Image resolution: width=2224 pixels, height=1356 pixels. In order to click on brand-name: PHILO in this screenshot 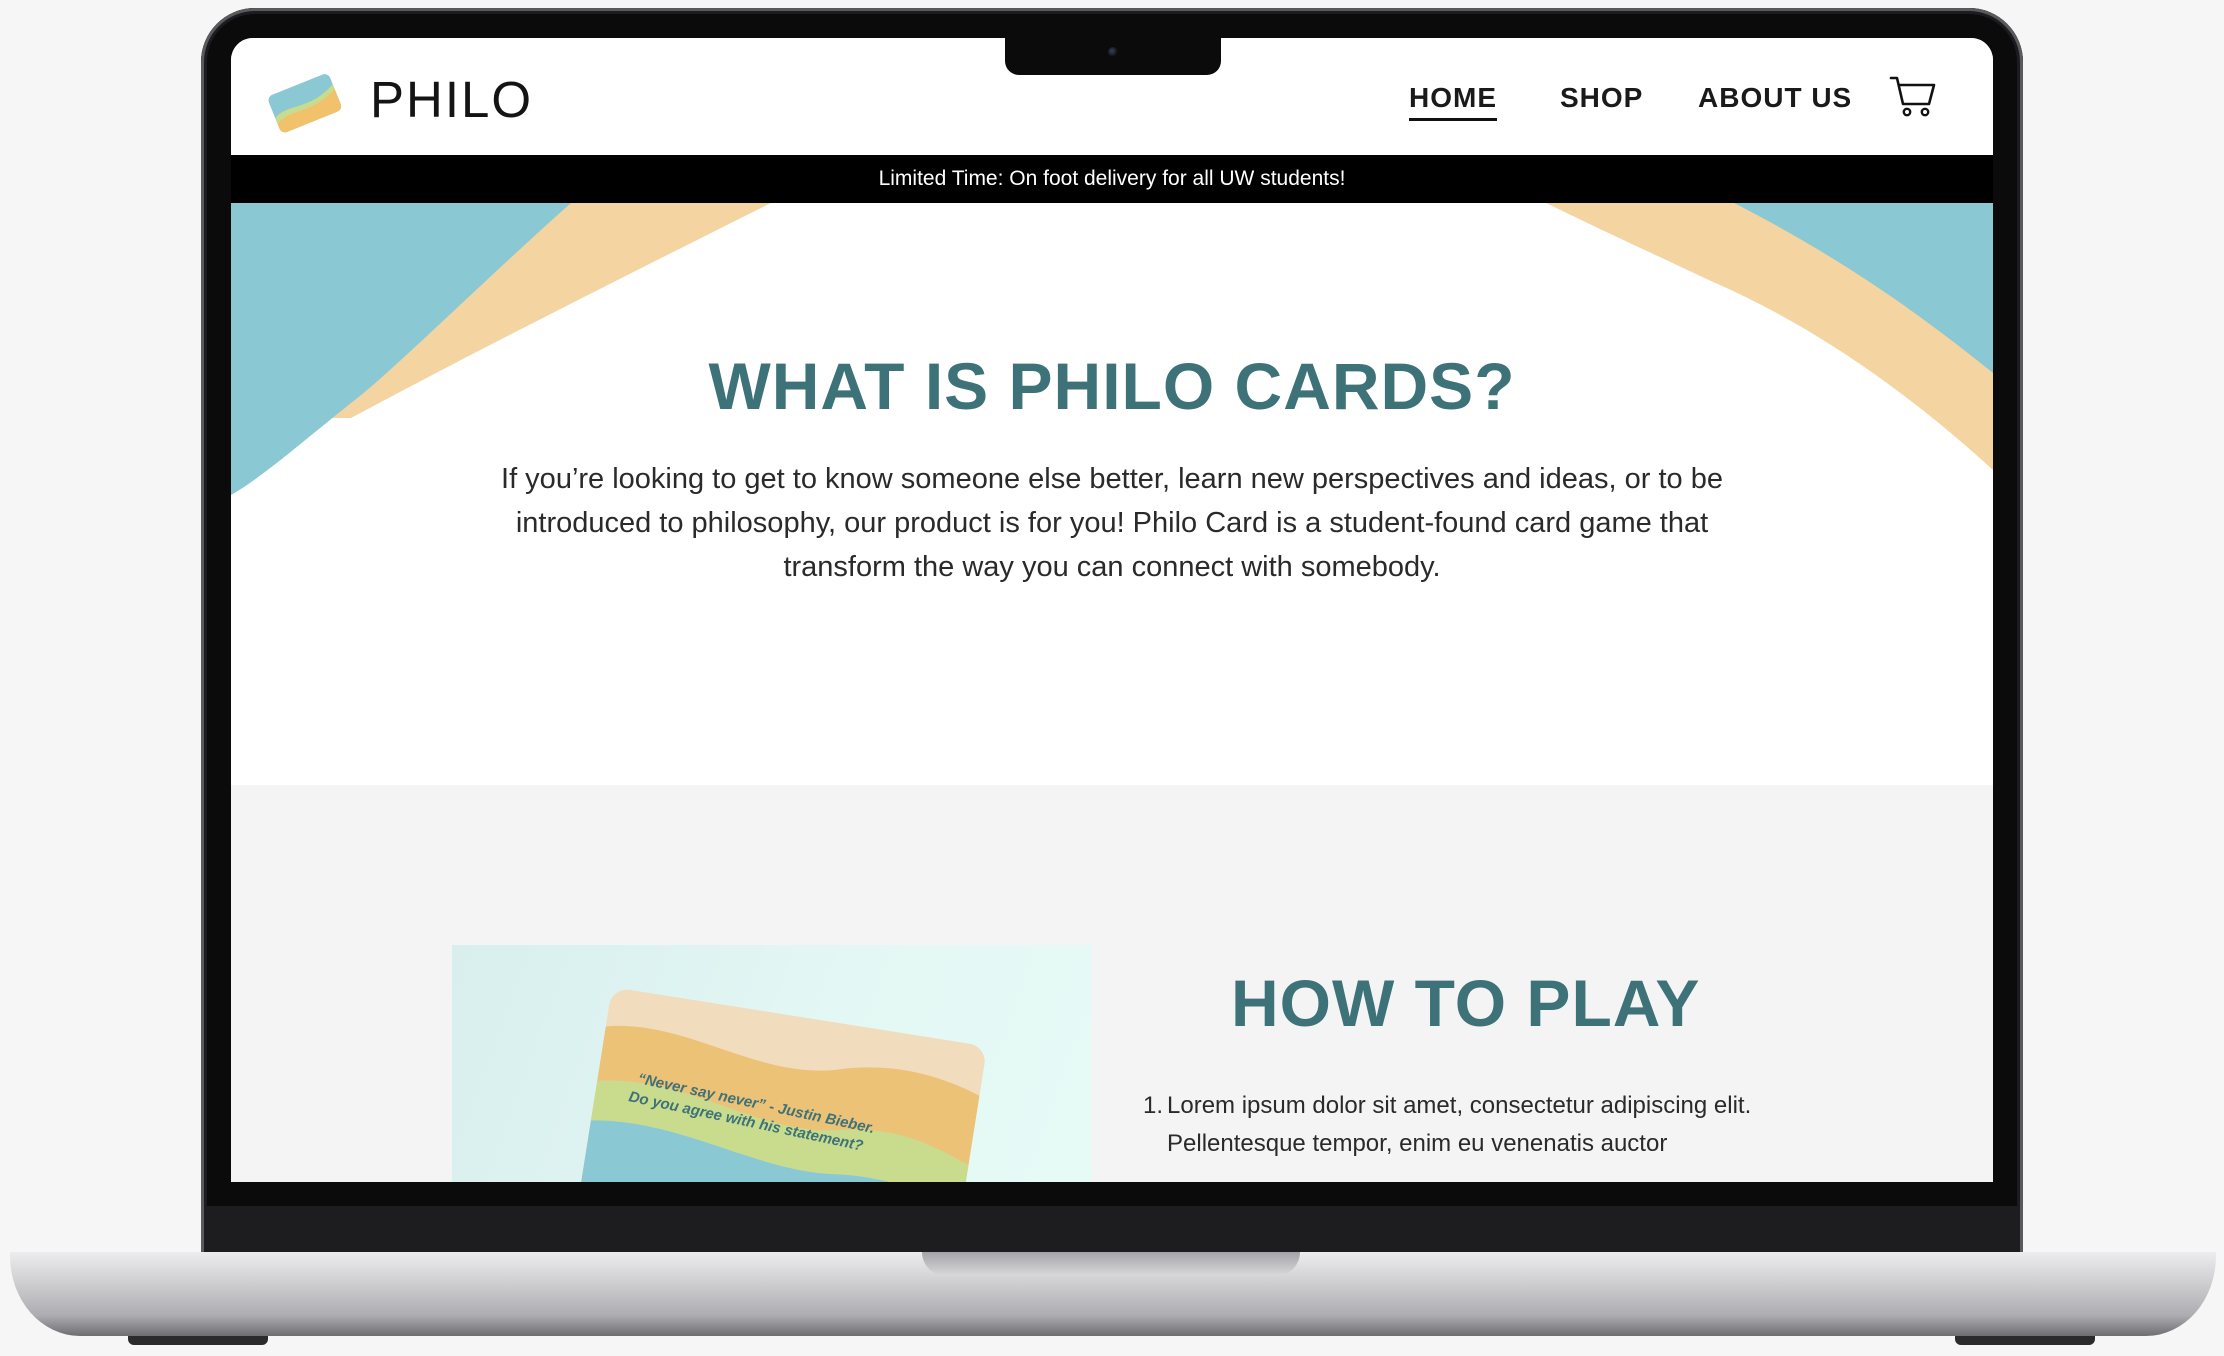, I will do `click(451, 99)`.